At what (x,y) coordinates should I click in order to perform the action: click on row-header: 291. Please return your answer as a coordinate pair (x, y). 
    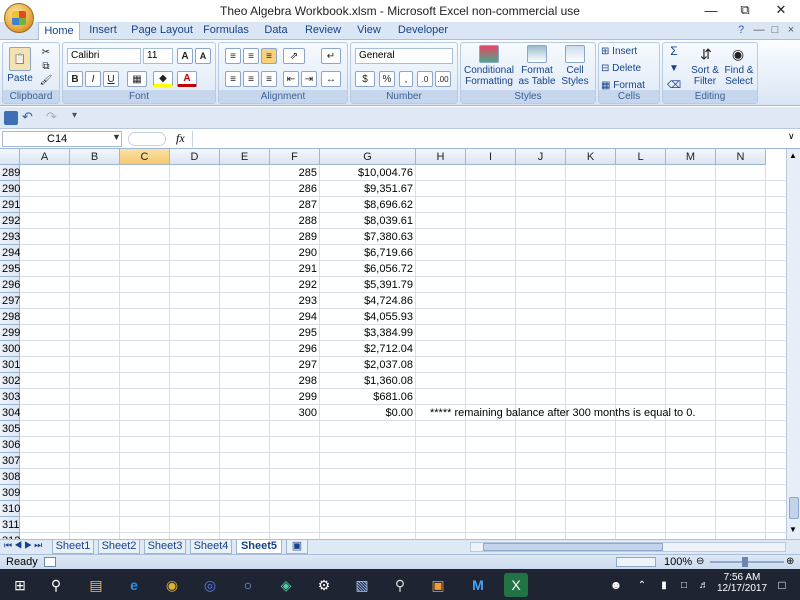
    Looking at the image, I should click on (10, 205).